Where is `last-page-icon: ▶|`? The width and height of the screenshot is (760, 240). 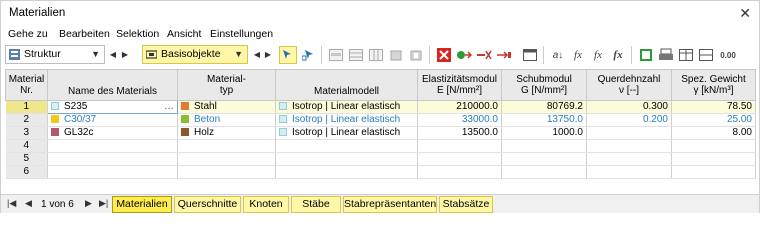 last-page-icon: ▶| is located at coordinates (103, 203).